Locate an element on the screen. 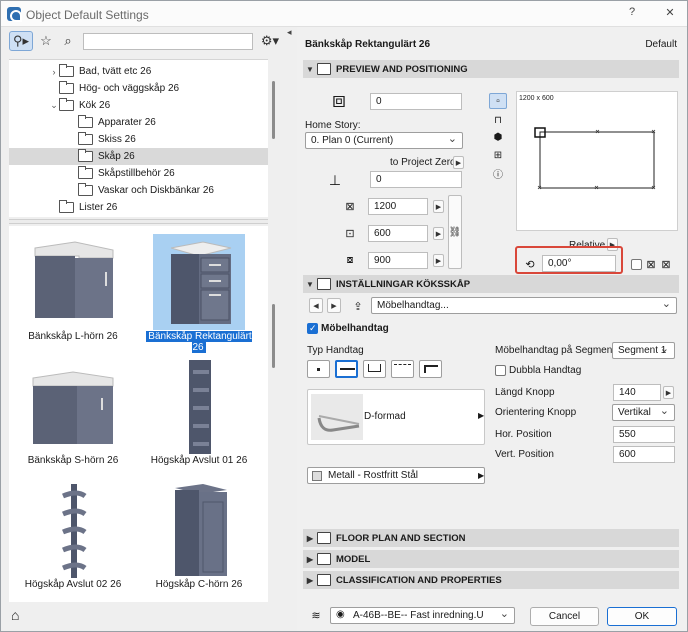 This screenshot has height=632, width=688. depth-arrow: ▶ is located at coordinates (438, 233).